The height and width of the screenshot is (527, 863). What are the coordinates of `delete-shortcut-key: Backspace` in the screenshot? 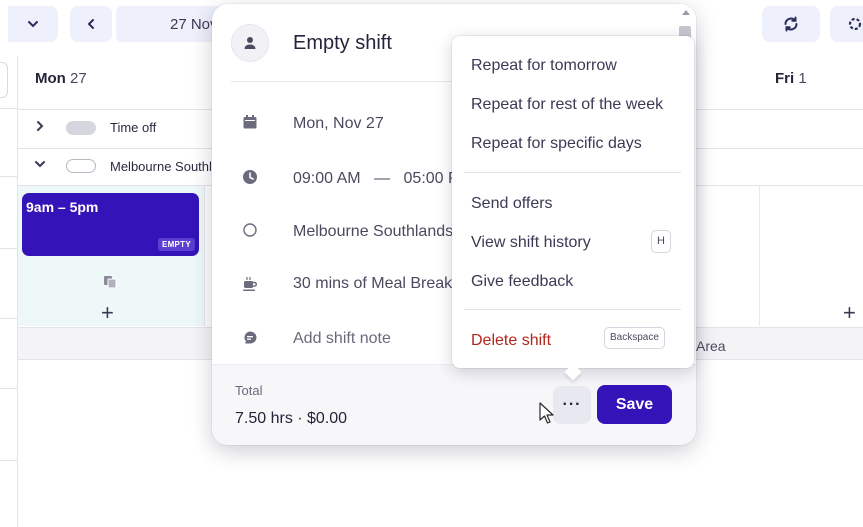 It's located at (634, 338).